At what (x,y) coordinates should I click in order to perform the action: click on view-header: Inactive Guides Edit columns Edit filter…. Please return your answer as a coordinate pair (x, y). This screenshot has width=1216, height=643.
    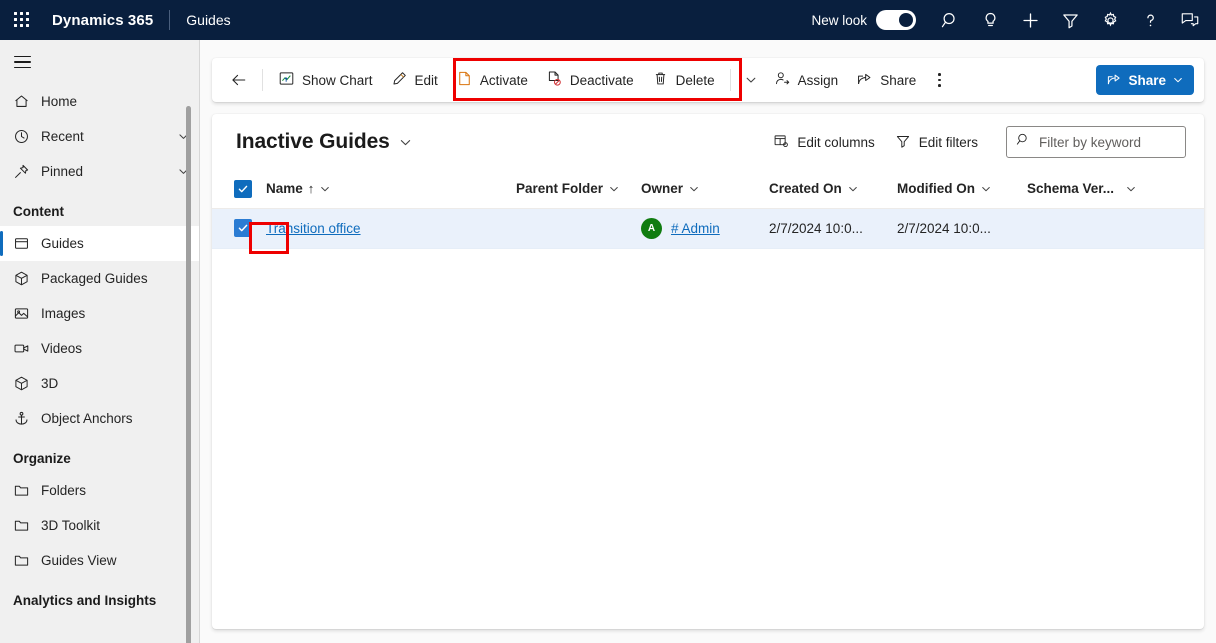
    Looking at the image, I should click on (708, 142).